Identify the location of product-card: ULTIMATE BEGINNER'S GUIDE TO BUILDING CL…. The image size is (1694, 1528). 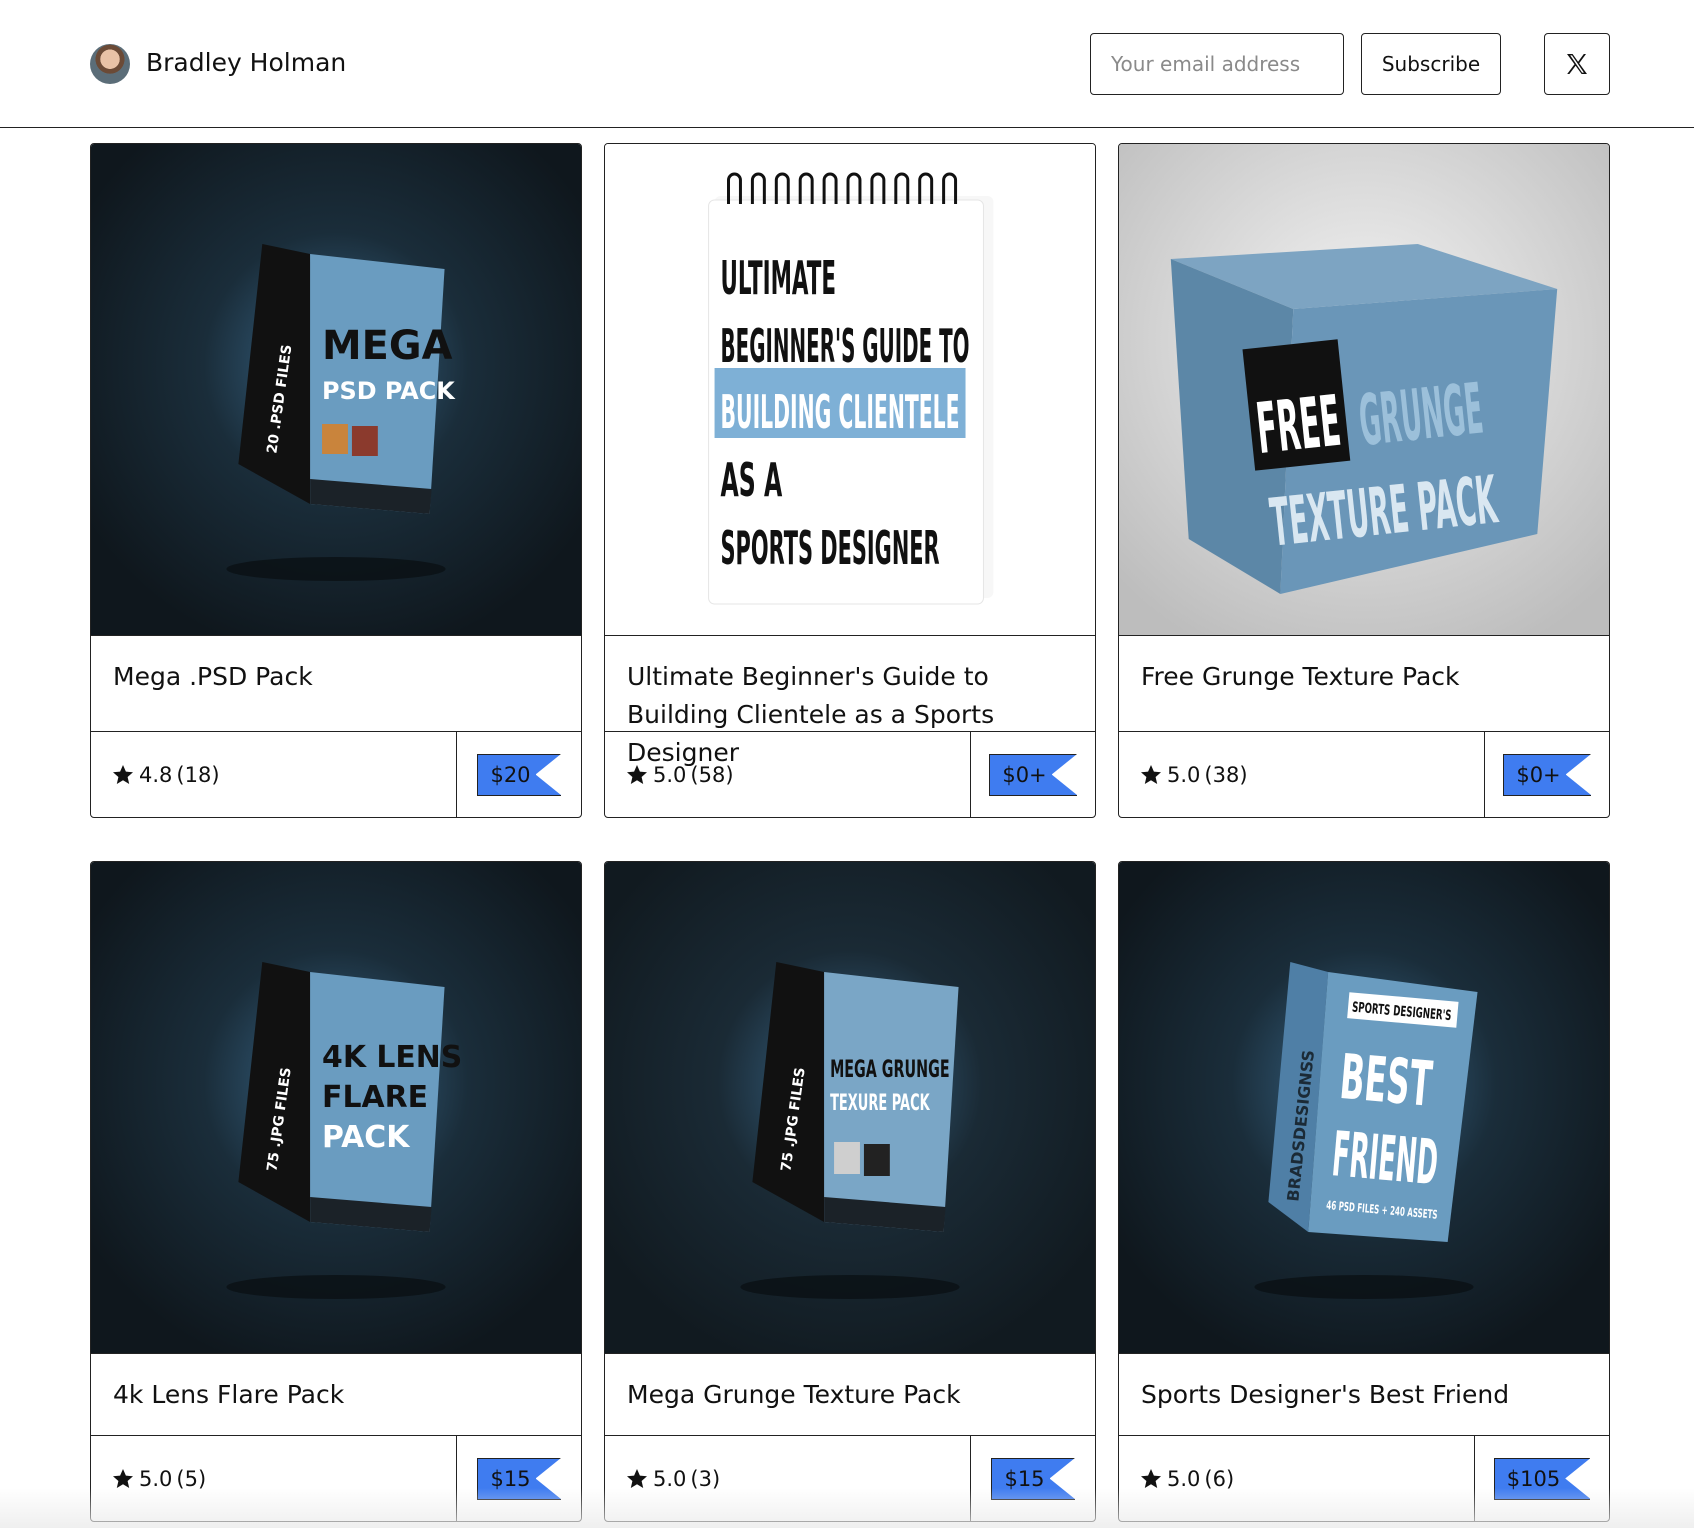
(850, 480).